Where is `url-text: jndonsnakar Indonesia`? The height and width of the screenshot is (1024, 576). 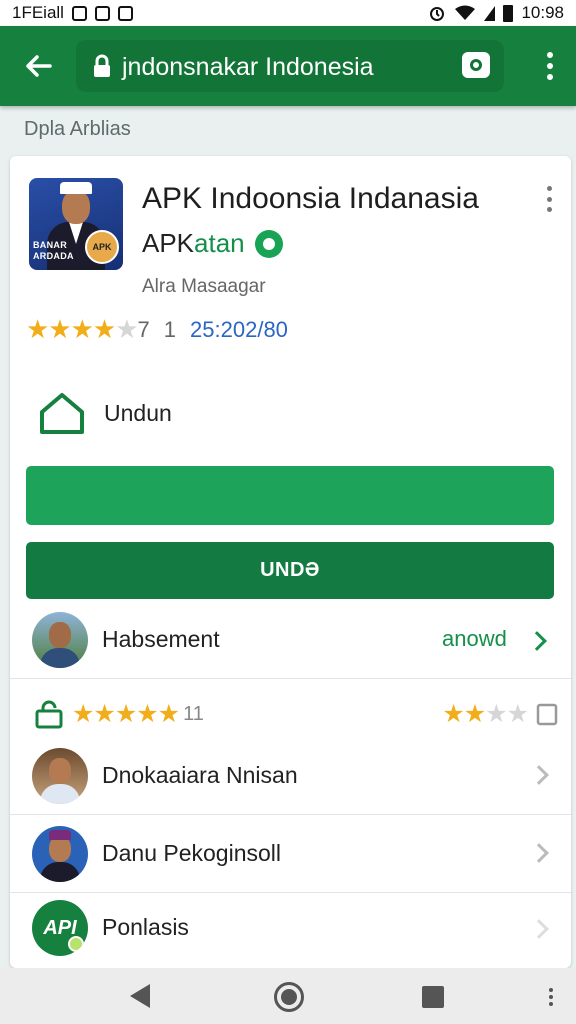 url-text: jndonsnakar Indonesia is located at coordinates (248, 67).